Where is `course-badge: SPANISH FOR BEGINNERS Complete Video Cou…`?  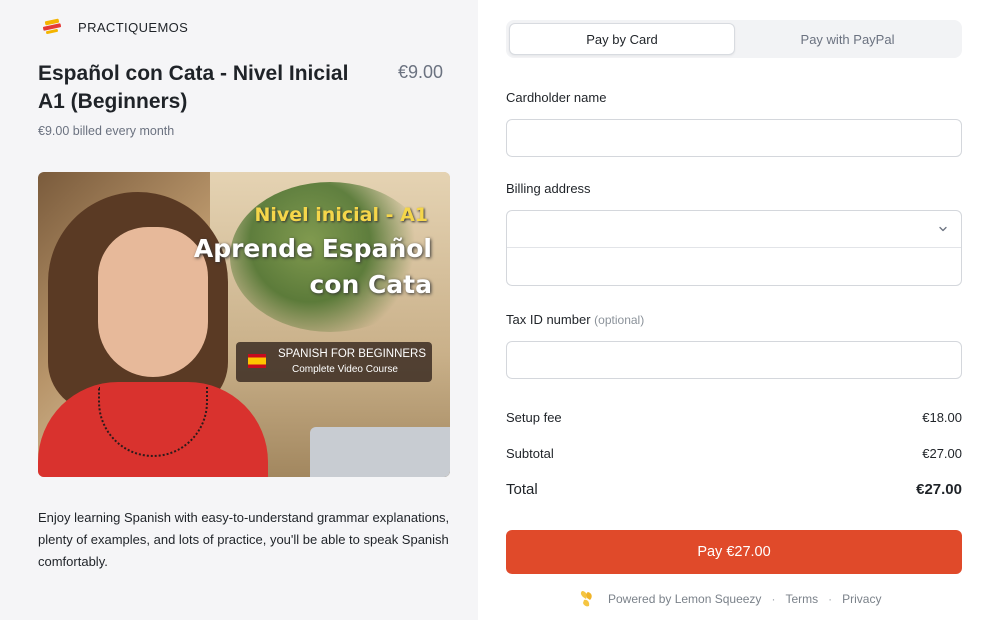
course-badge: SPANISH FOR BEGINNERS Complete Video Cou… is located at coordinates (334, 362).